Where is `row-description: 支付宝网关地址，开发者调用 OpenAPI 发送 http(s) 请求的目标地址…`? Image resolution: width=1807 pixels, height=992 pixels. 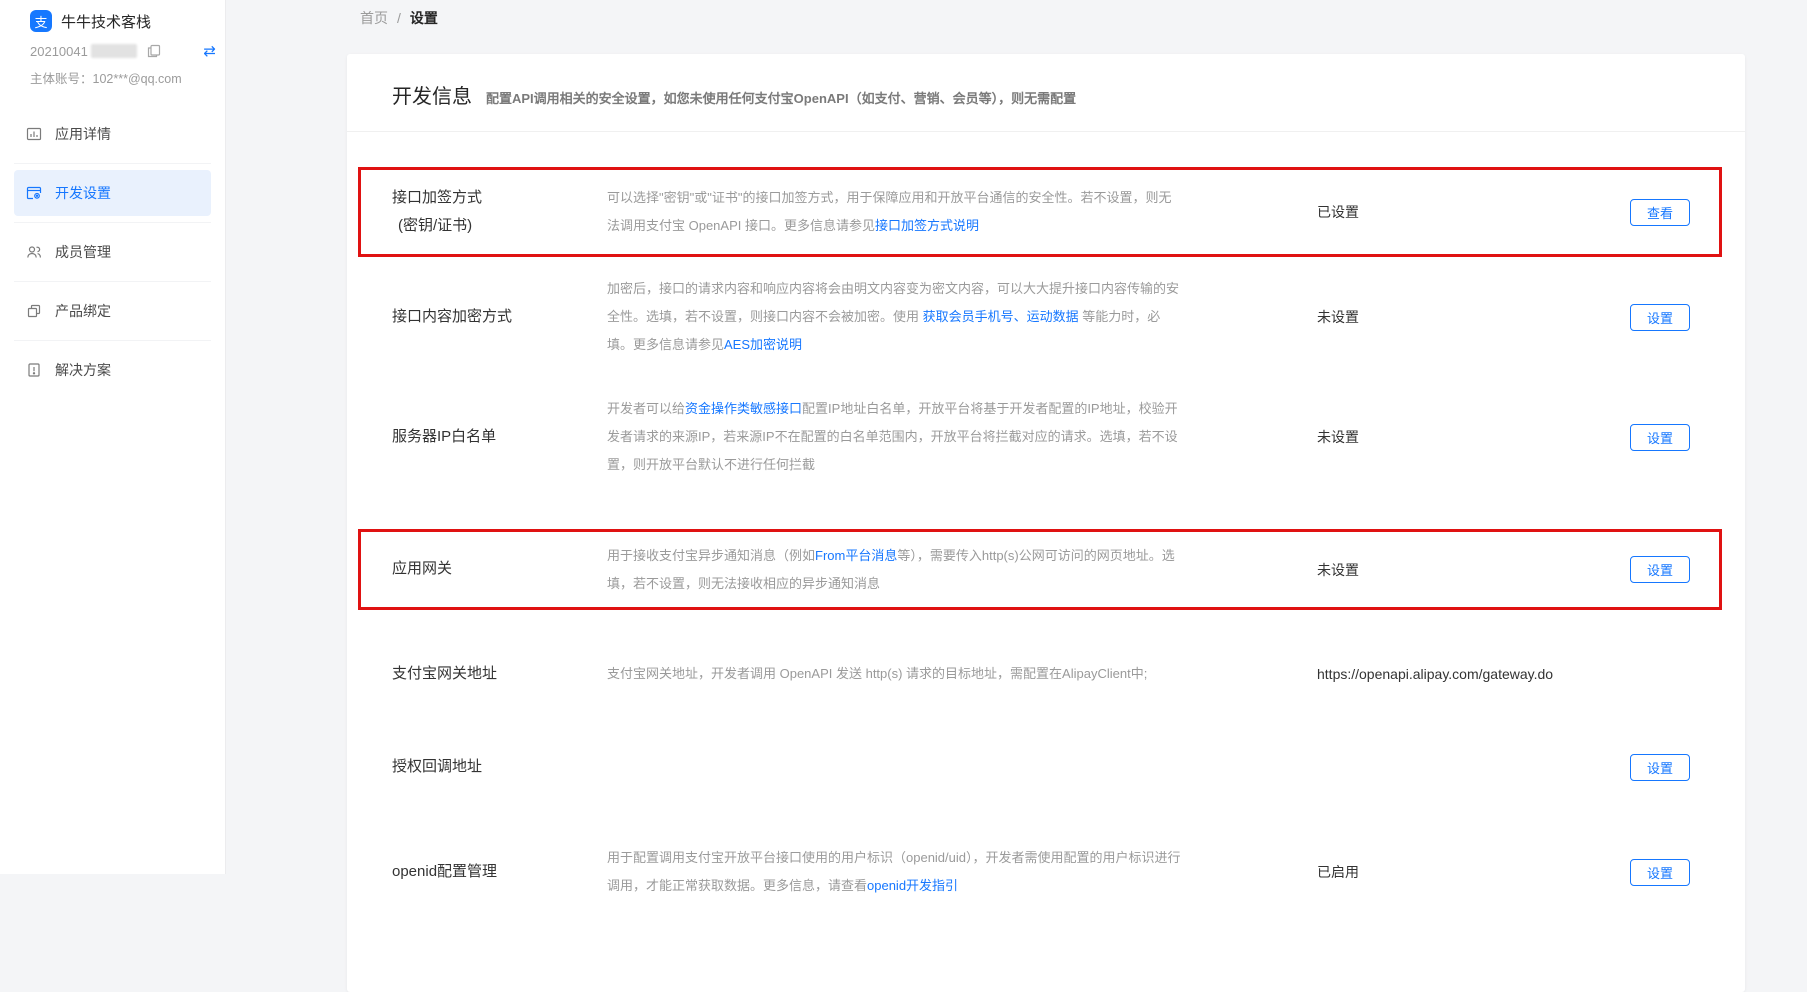 row-description: 支付宝网关地址，开发者调用 OpenAPI 发送 http(s) 请求的目标地址… is located at coordinates (894, 674).